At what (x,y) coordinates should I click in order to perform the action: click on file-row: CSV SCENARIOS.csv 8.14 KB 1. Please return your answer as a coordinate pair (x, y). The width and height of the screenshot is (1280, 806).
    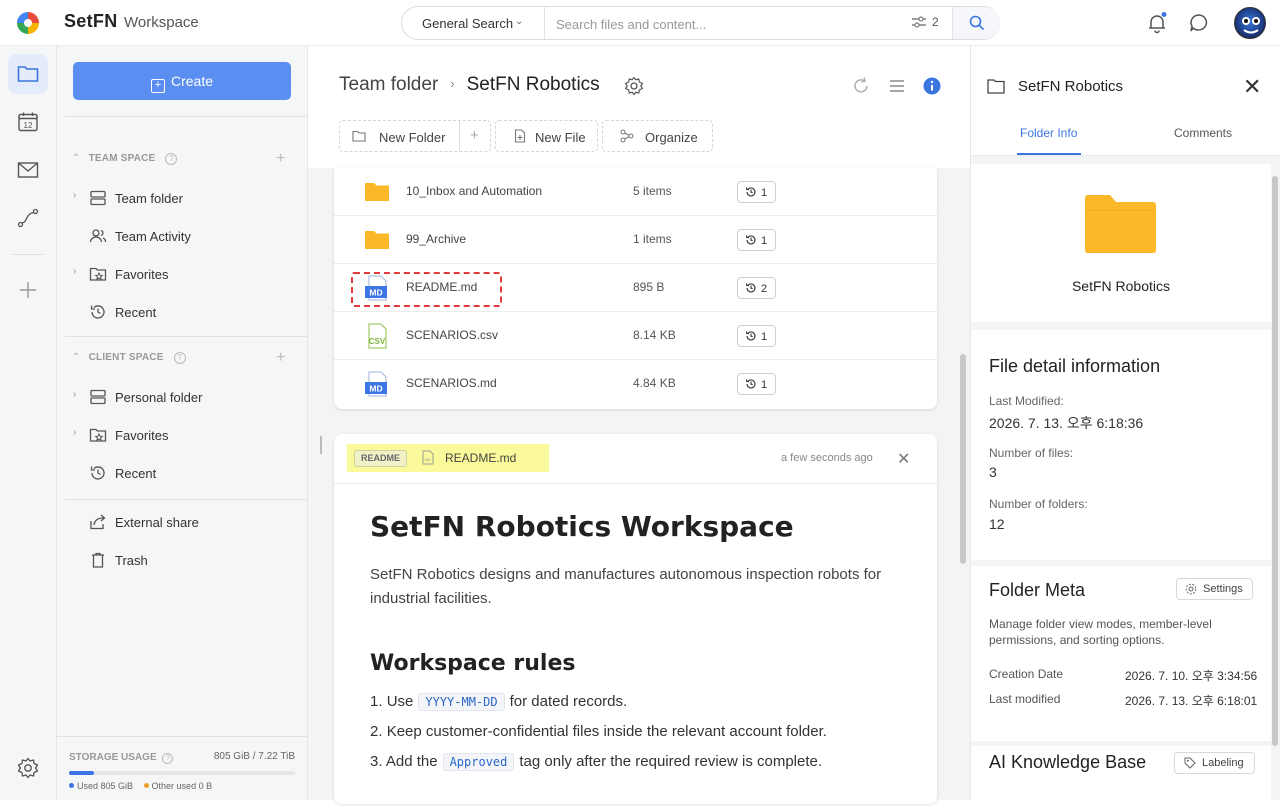
    Looking at the image, I should click on (635, 336).